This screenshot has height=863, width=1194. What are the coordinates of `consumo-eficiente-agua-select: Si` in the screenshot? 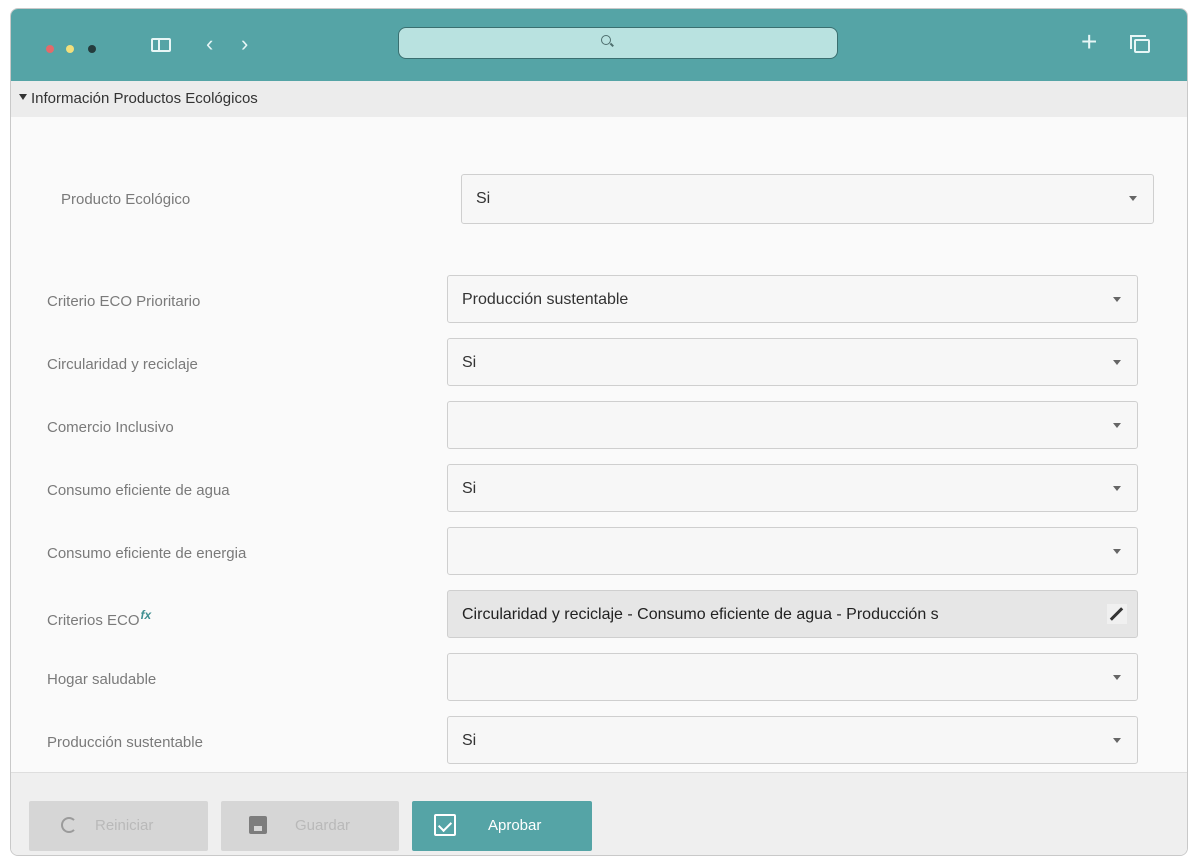 It's located at (792, 488).